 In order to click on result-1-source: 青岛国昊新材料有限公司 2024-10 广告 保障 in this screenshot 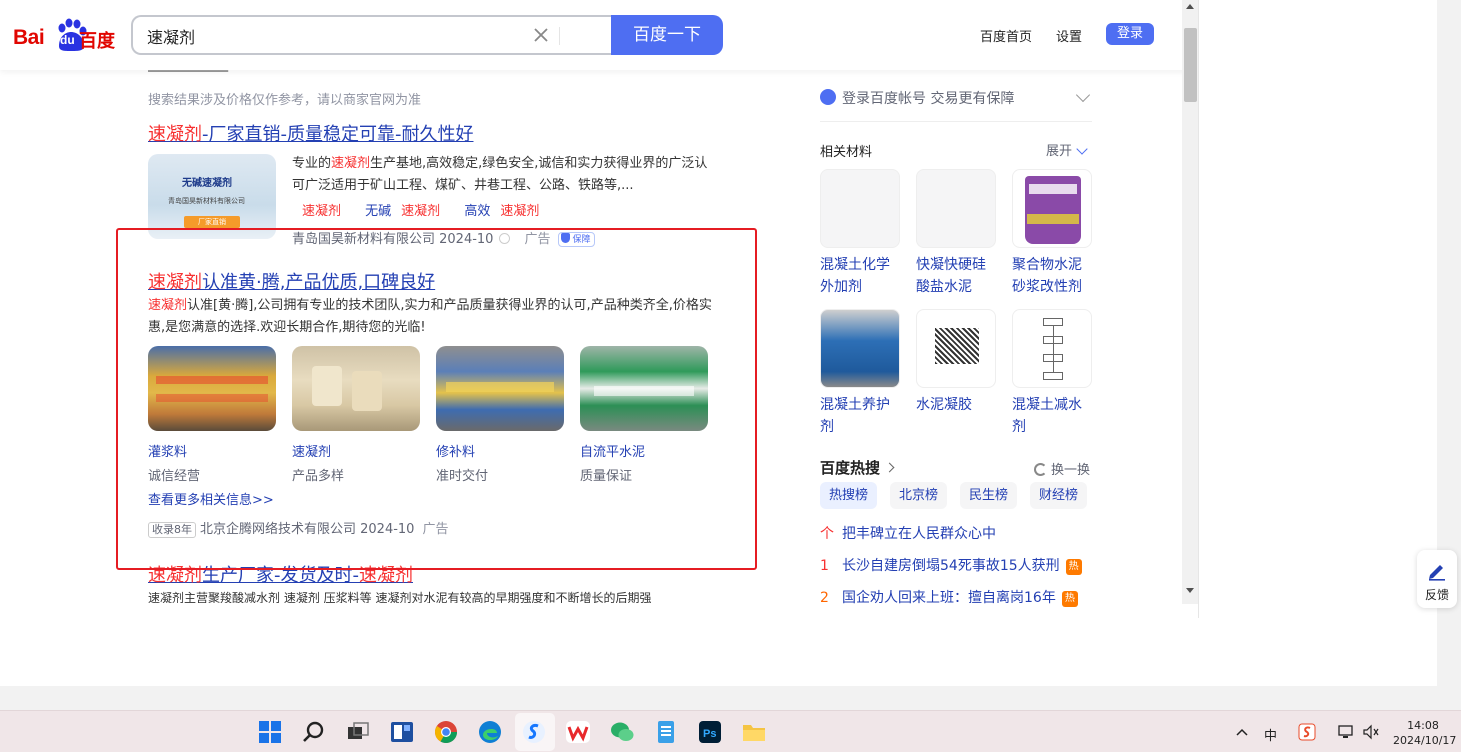, I will do `click(444, 237)`.